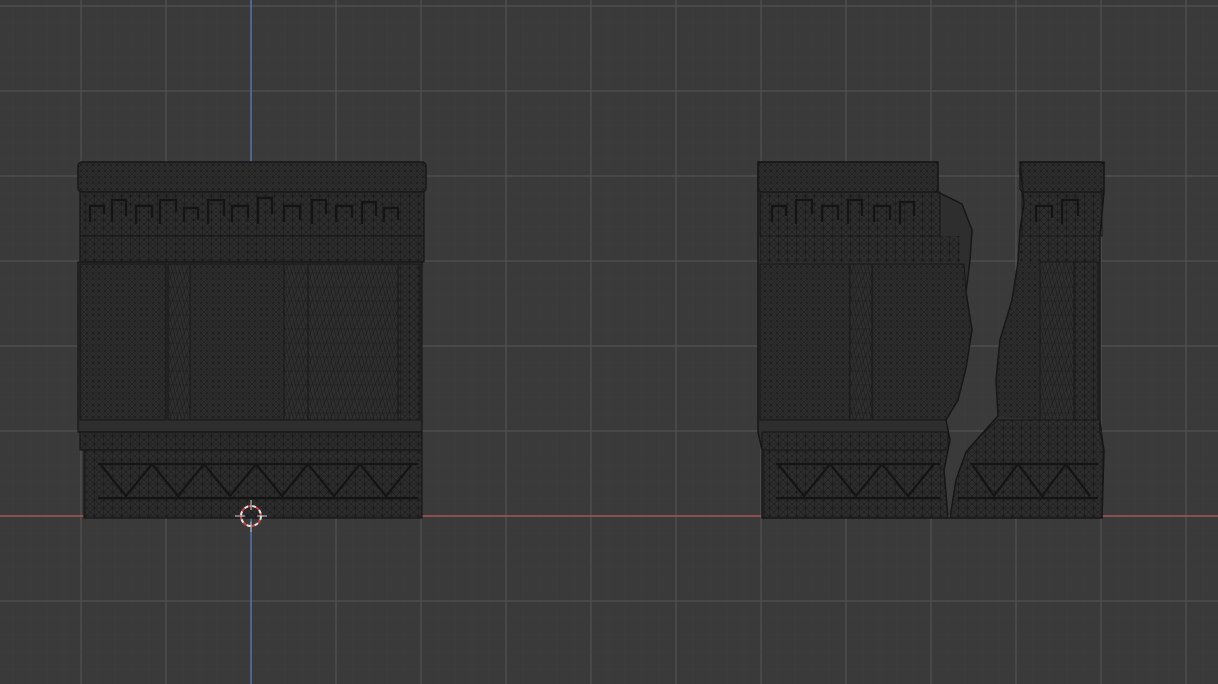 The image size is (1218, 684). I want to click on cornice-wire, so click(252, 177).